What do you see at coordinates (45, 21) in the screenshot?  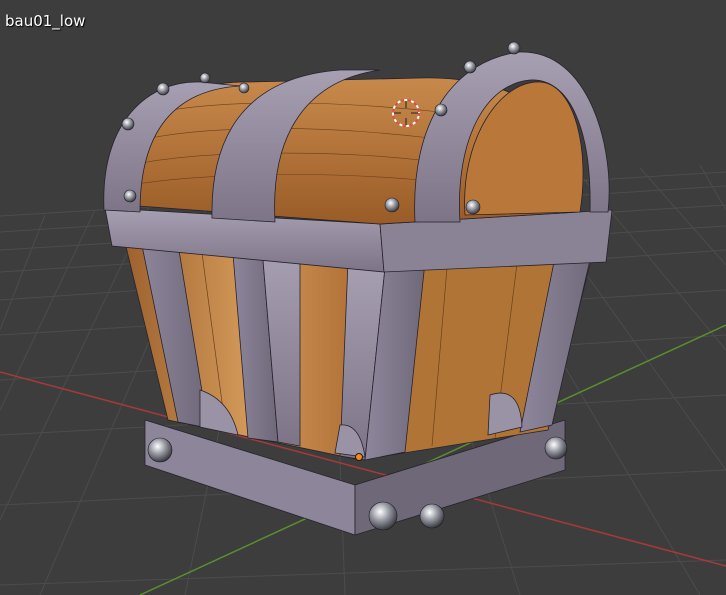 I see `object-name-label: bau01_low` at bounding box center [45, 21].